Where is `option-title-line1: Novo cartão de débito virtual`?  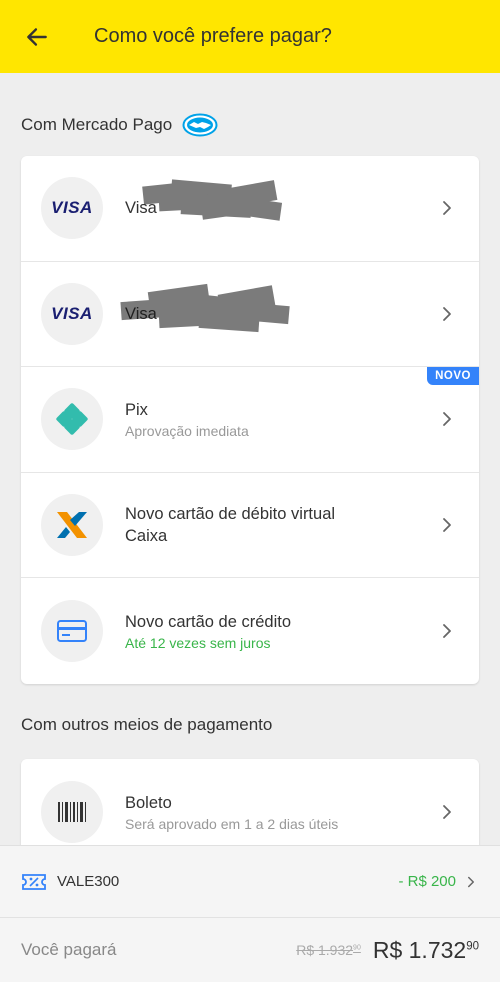 option-title-line1: Novo cartão de débito virtual is located at coordinates (230, 513).